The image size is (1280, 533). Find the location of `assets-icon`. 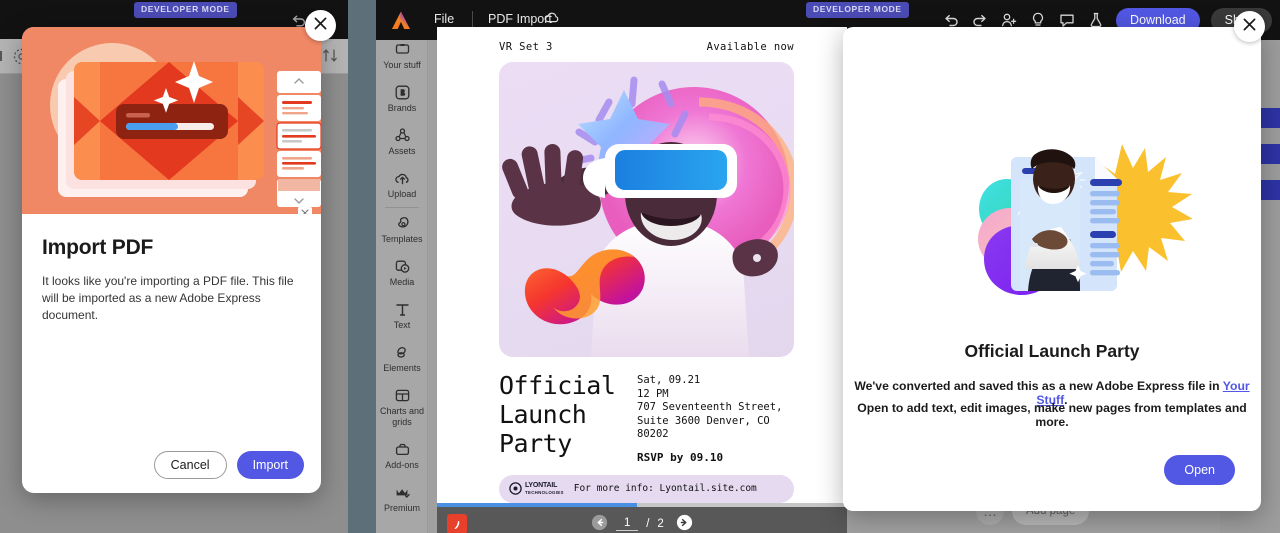

assets-icon is located at coordinates (402, 135).